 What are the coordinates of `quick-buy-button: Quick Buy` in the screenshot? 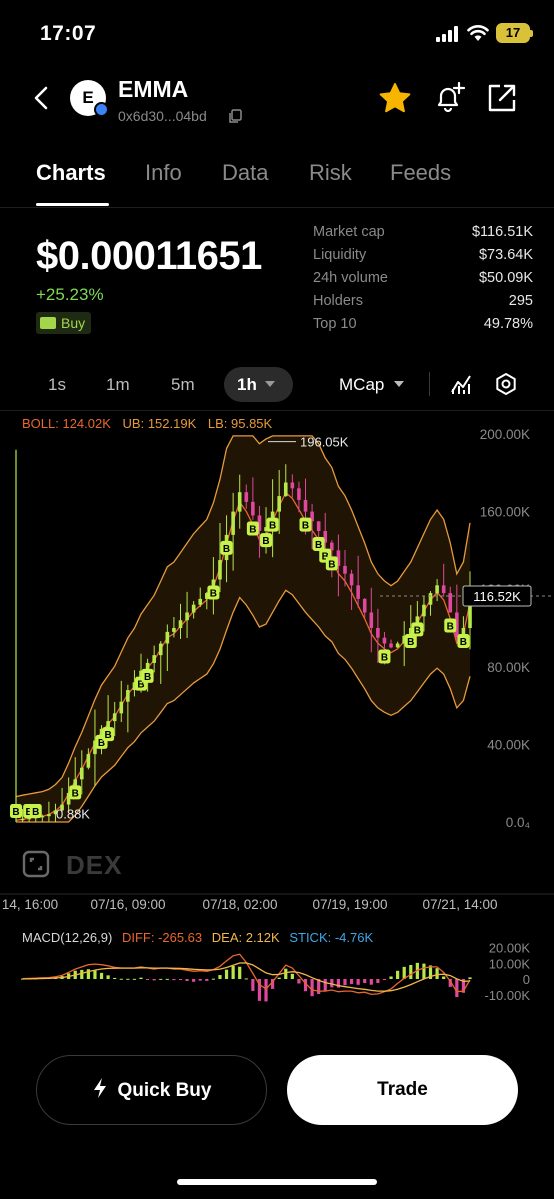 It's located at (151, 1090).